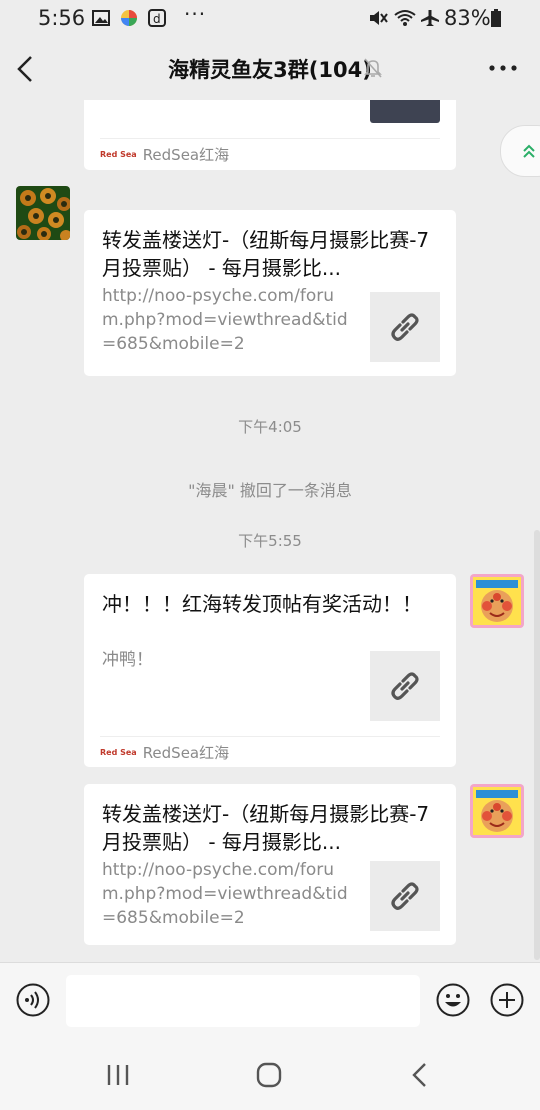  What do you see at coordinates (262, 604) in the screenshot?
I see `card-title: 冲！！！红海转发顶帖有奖活动！！` at bounding box center [262, 604].